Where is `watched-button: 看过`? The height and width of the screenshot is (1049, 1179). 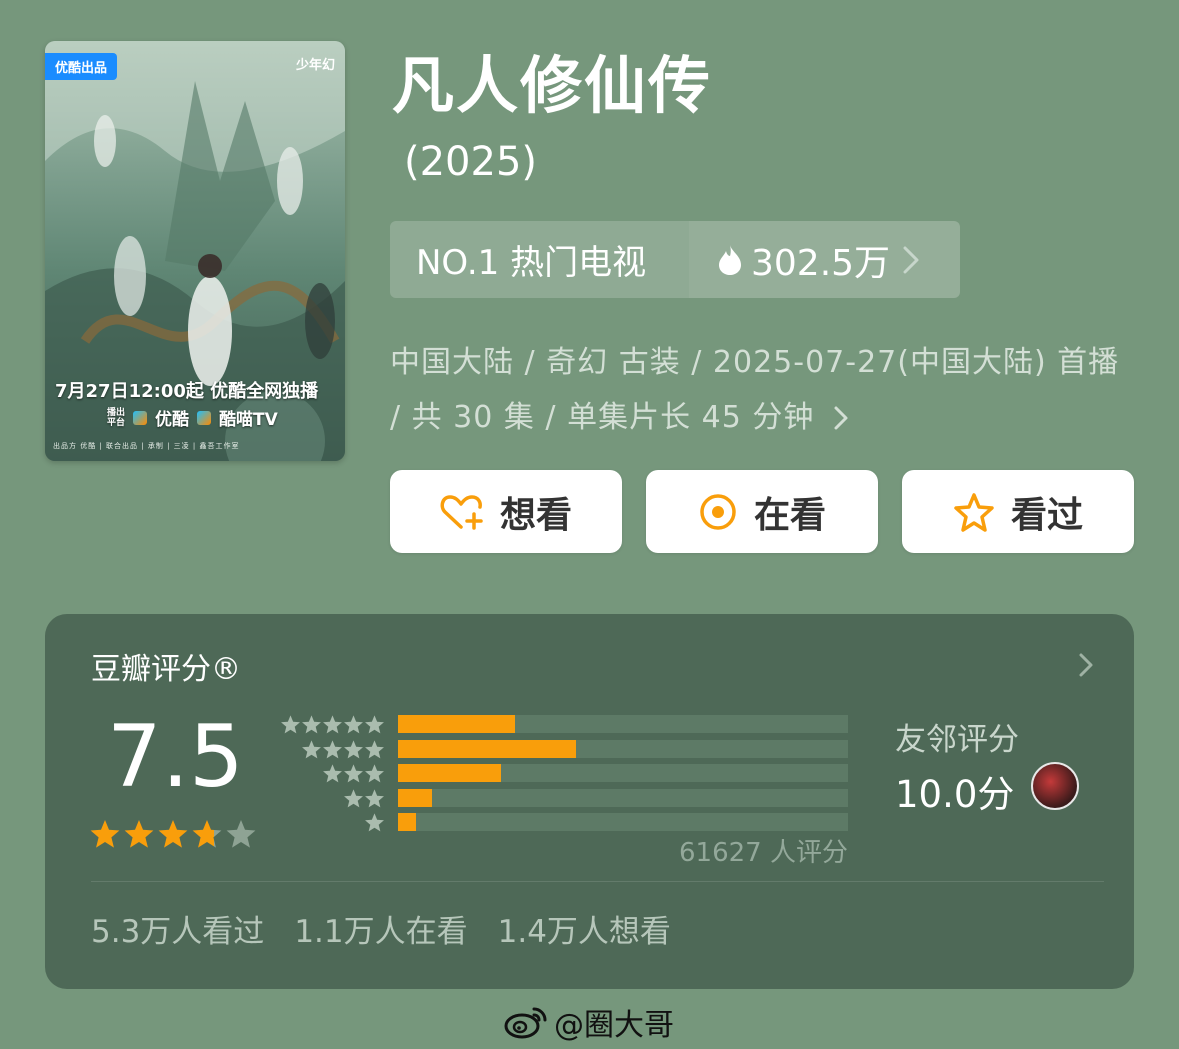
watched-button: 看过 is located at coordinates (1018, 511).